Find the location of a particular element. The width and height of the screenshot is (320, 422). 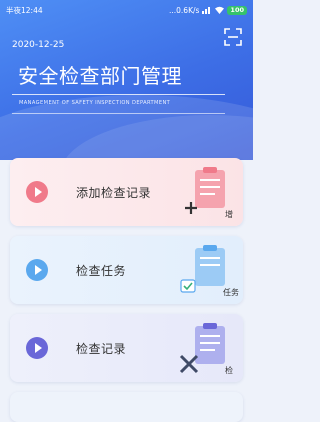

page-title: 安全检查部门管理 is located at coordinates (100, 76).